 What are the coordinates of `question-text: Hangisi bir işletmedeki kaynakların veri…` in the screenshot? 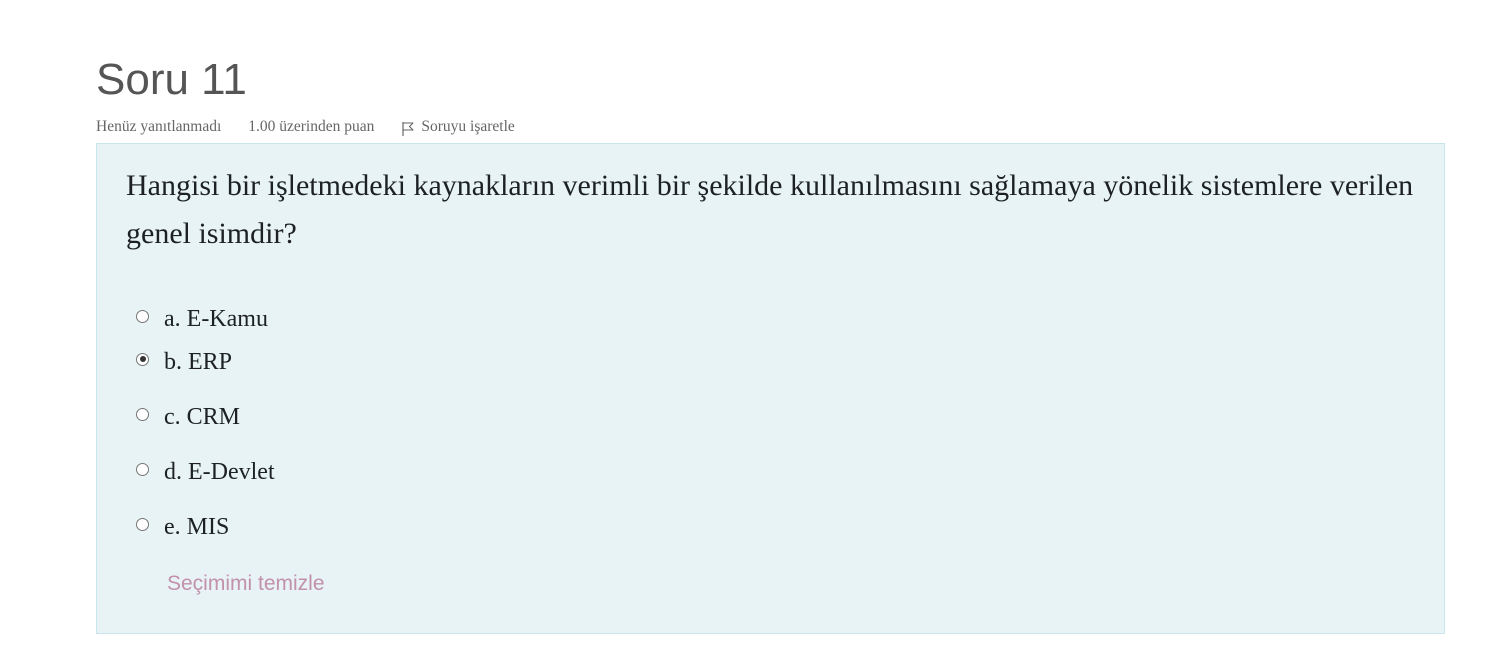 It's located at (770, 209).